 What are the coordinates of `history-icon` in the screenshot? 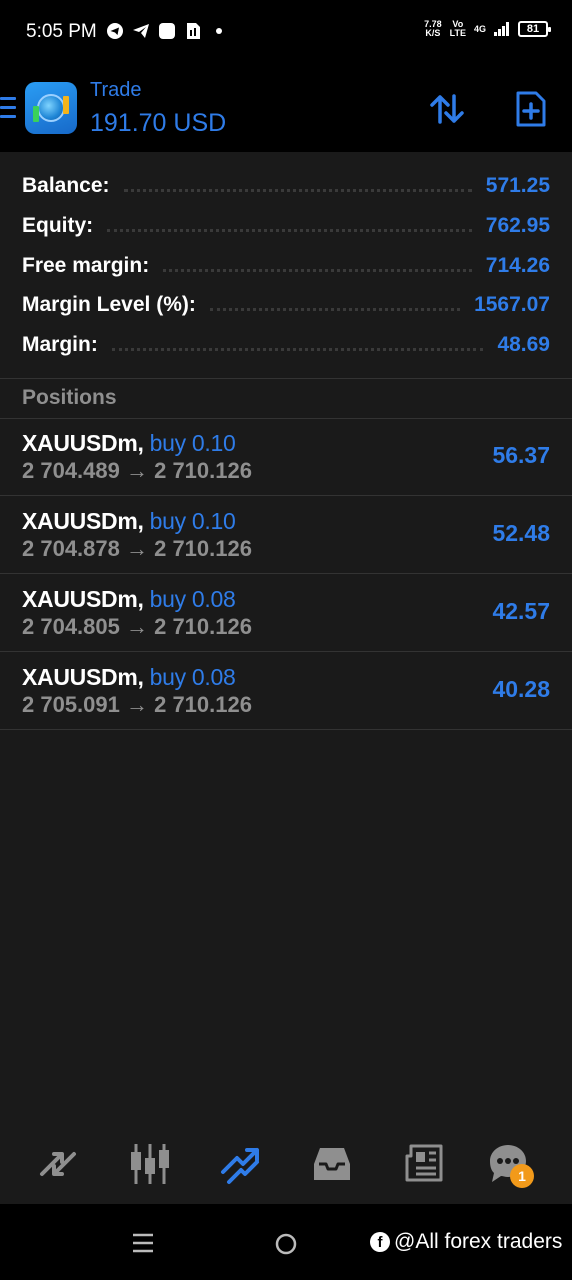 It's located at (332, 1164).